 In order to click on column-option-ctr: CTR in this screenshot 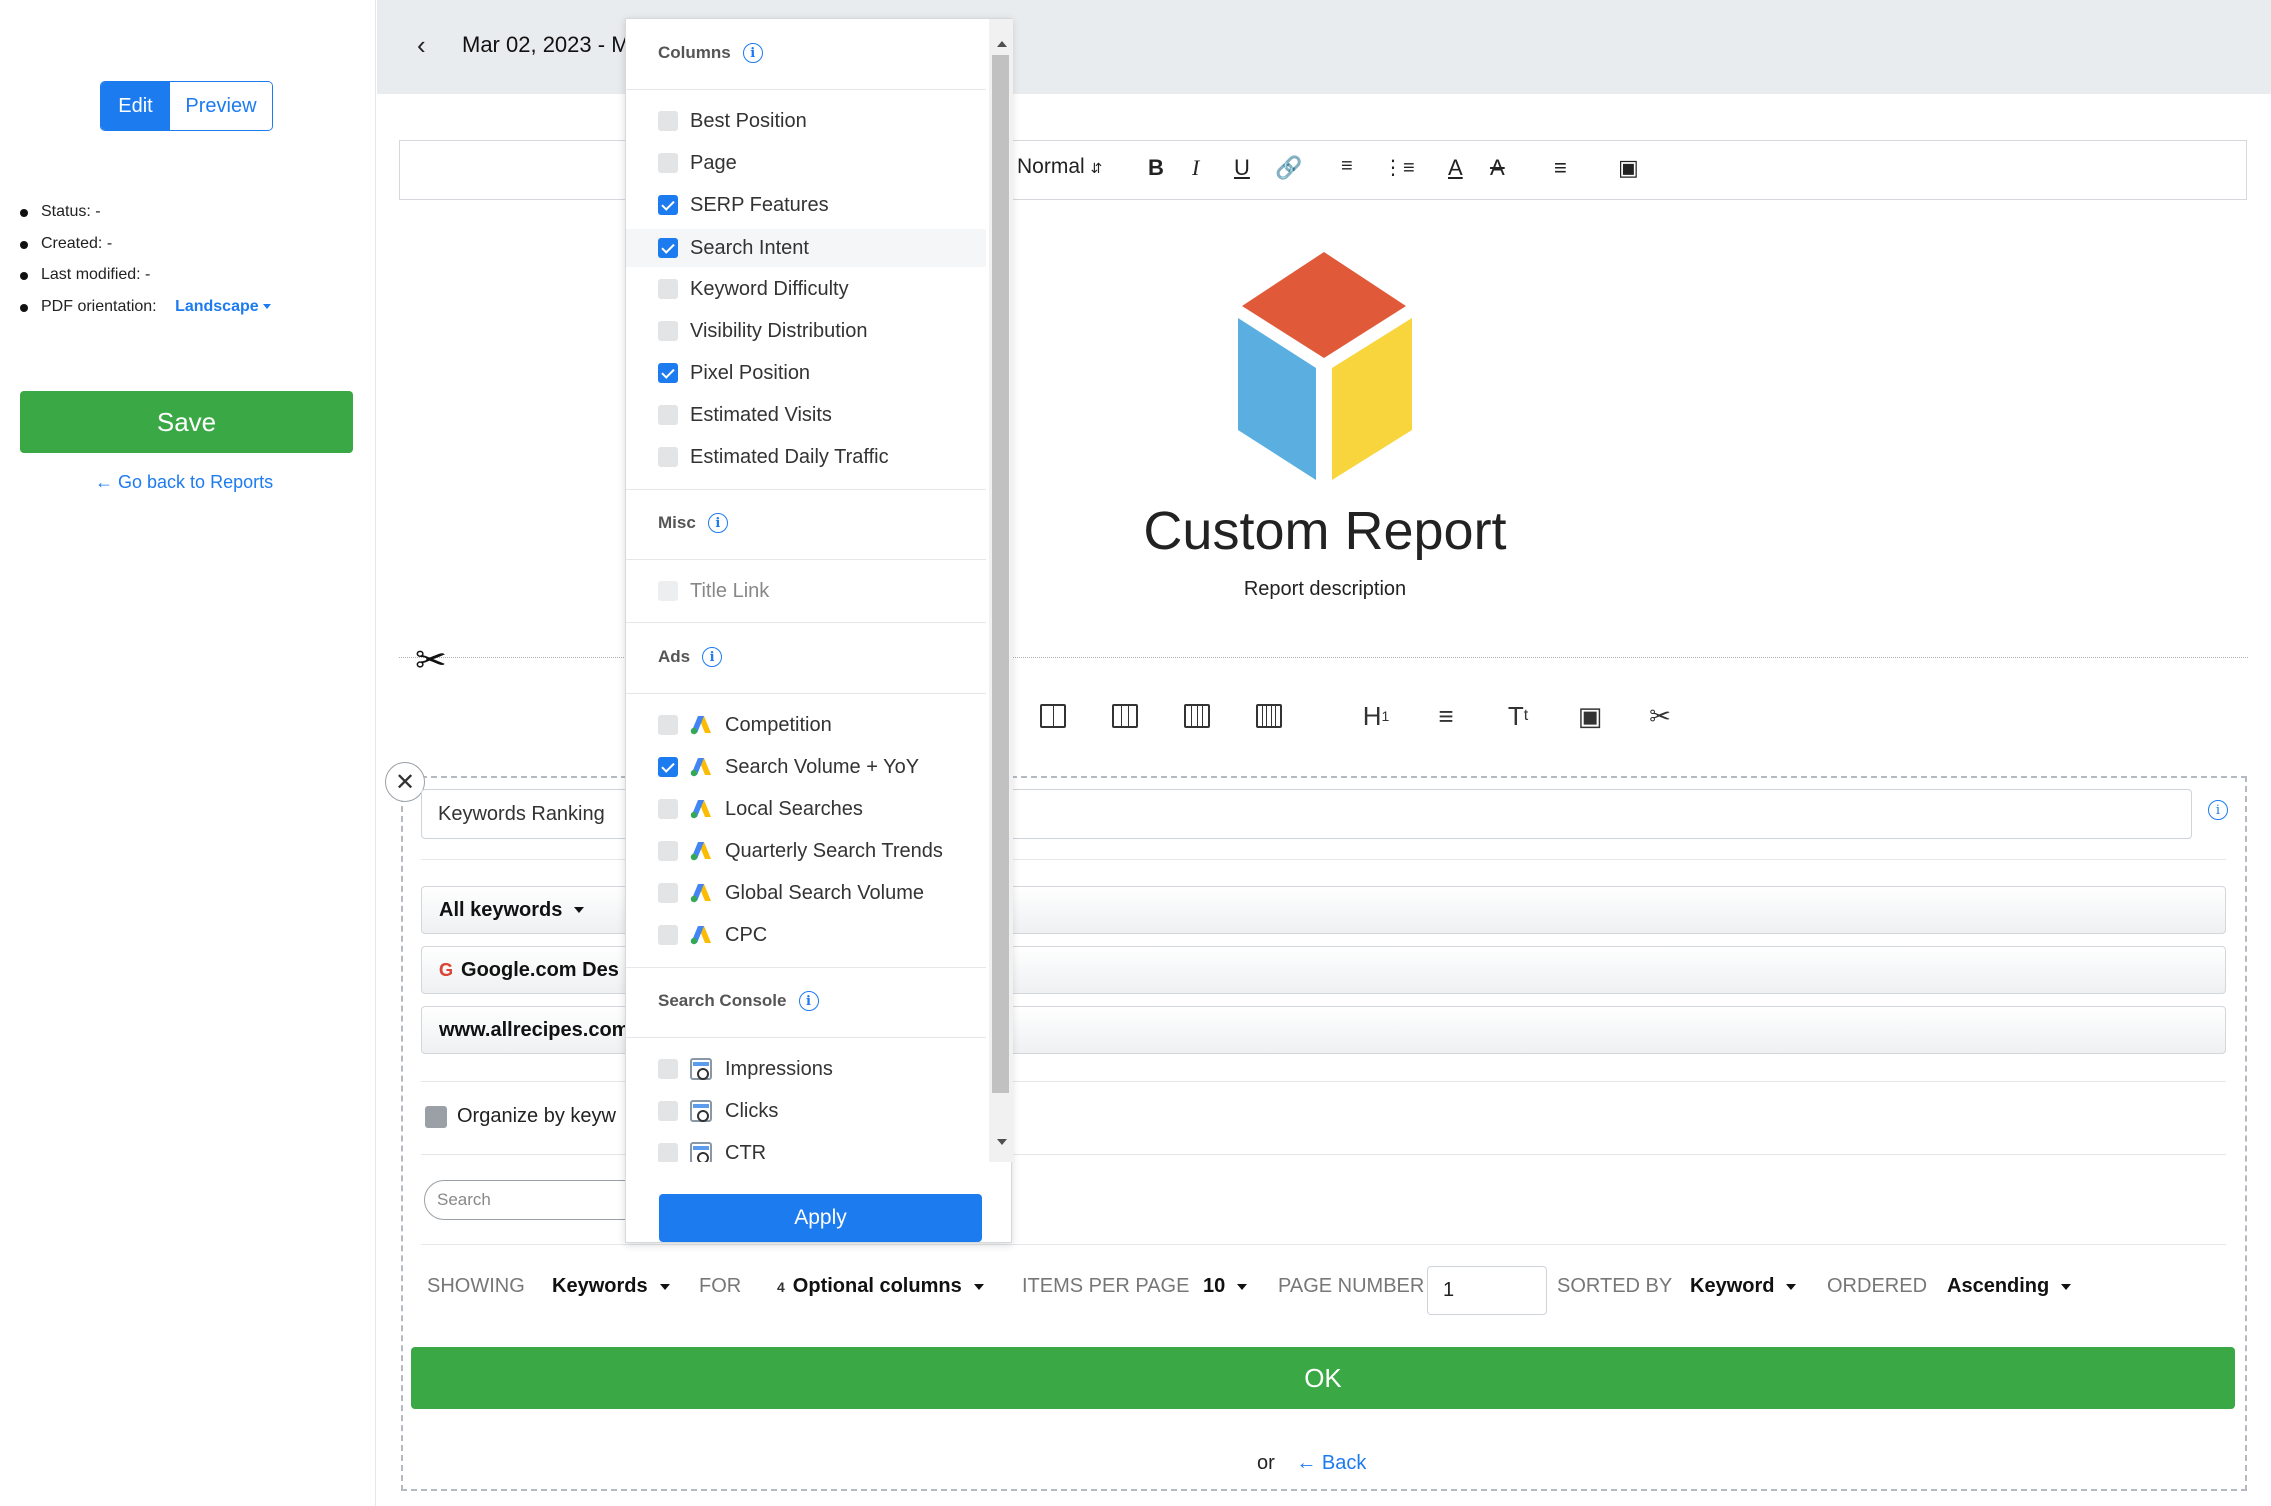, I will do `click(712, 1149)`.